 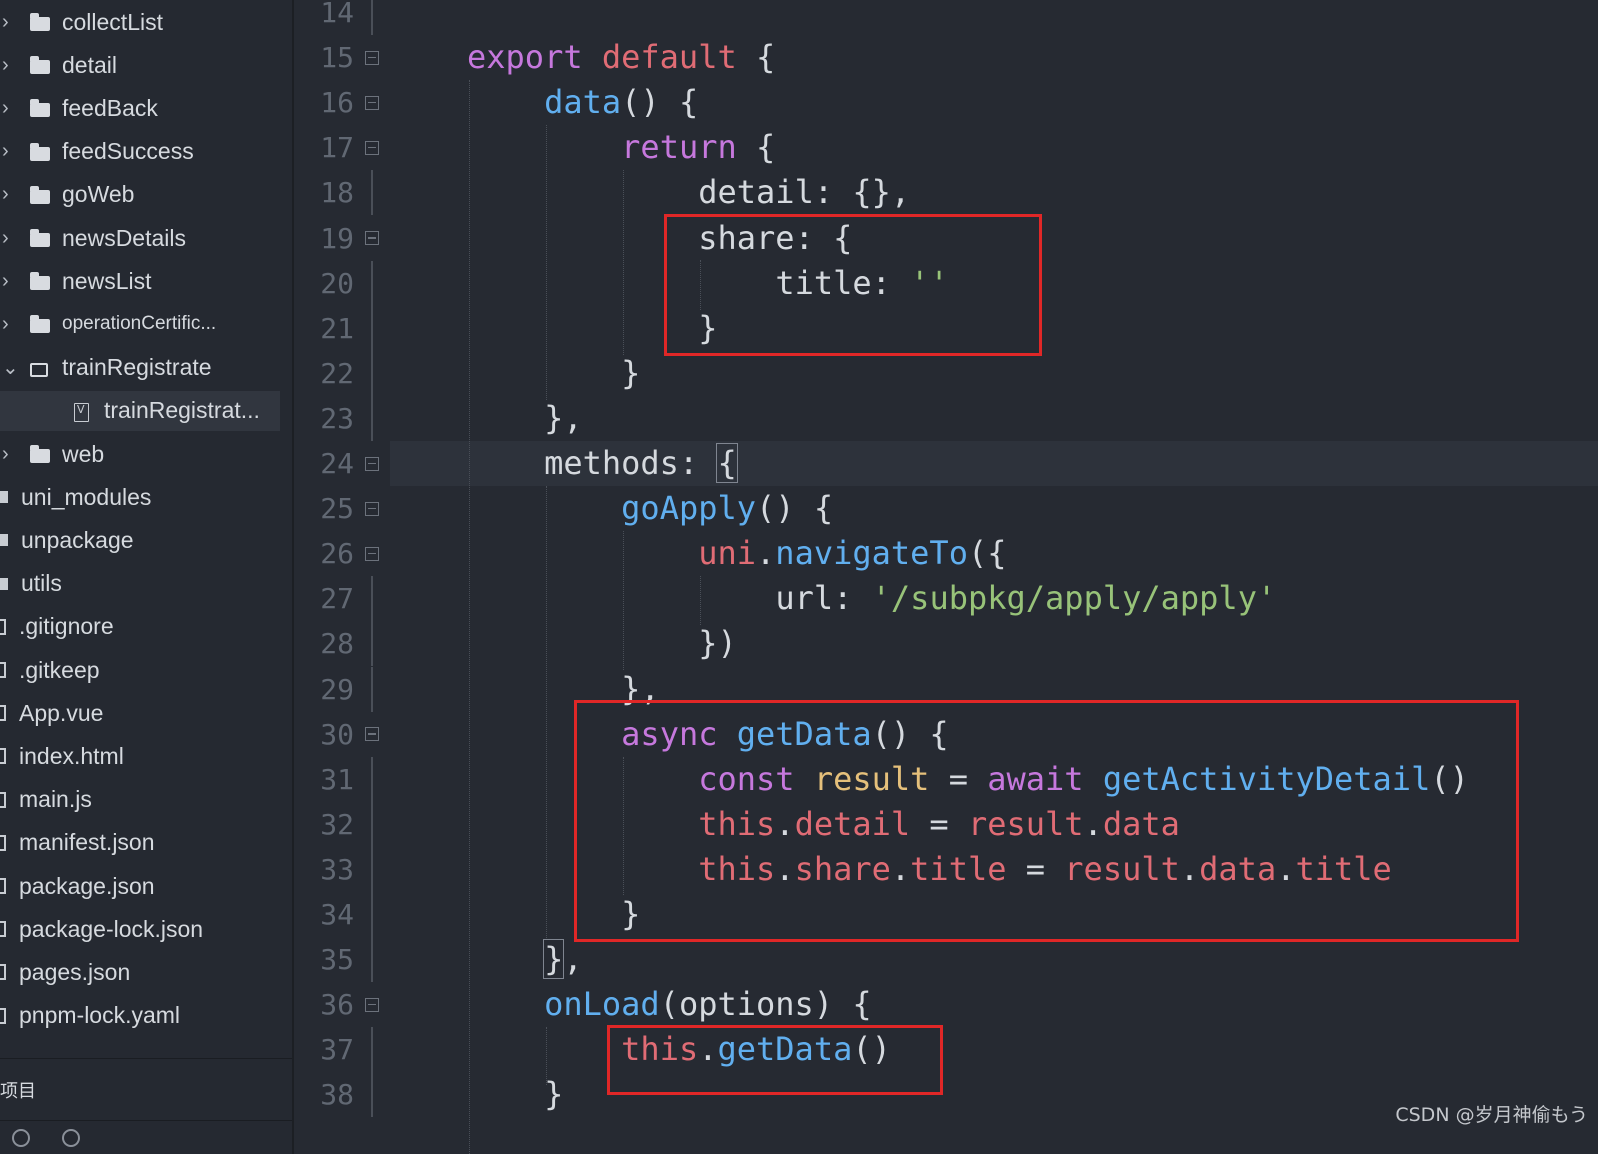 What do you see at coordinates (337, 1050) in the screenshot?
I see `line-number: 37` at bounding box center [337, 1050].